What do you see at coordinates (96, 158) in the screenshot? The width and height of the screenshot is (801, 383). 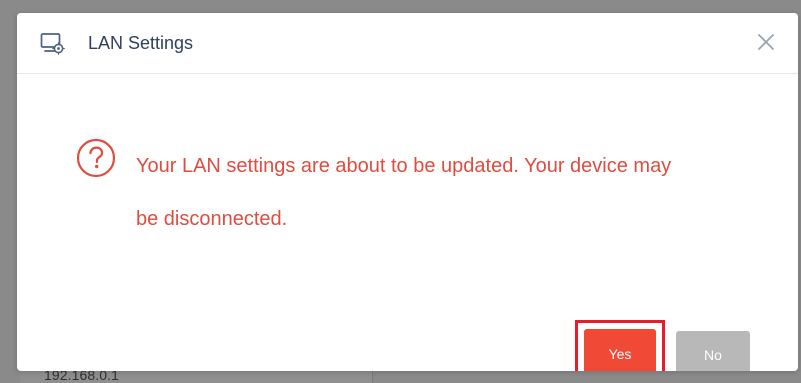 I see `question-circle-icon` at bounding box center [96, 158].